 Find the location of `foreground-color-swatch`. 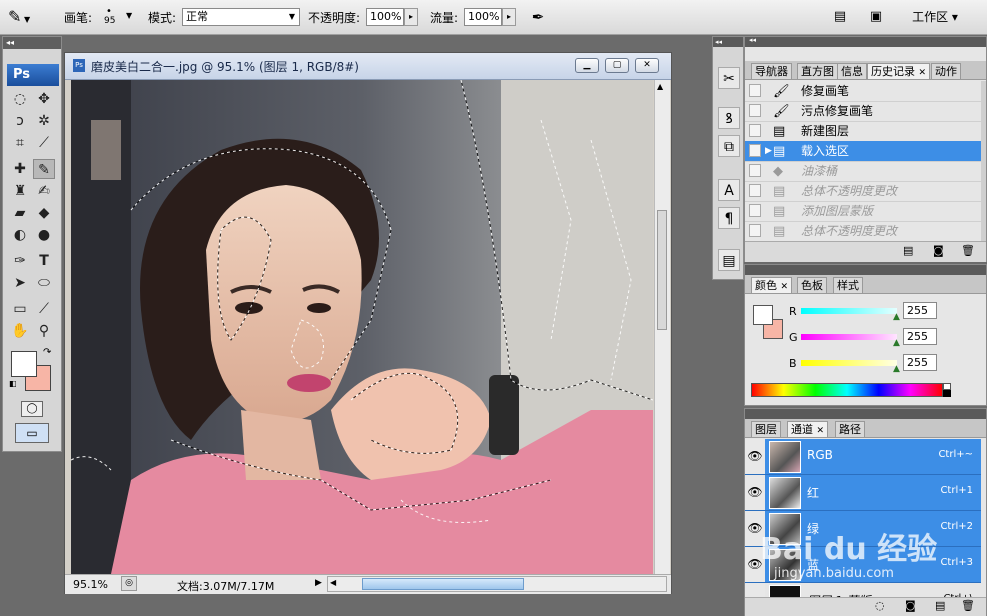

foreground-color-swatch is located at coordinates (763, 315).